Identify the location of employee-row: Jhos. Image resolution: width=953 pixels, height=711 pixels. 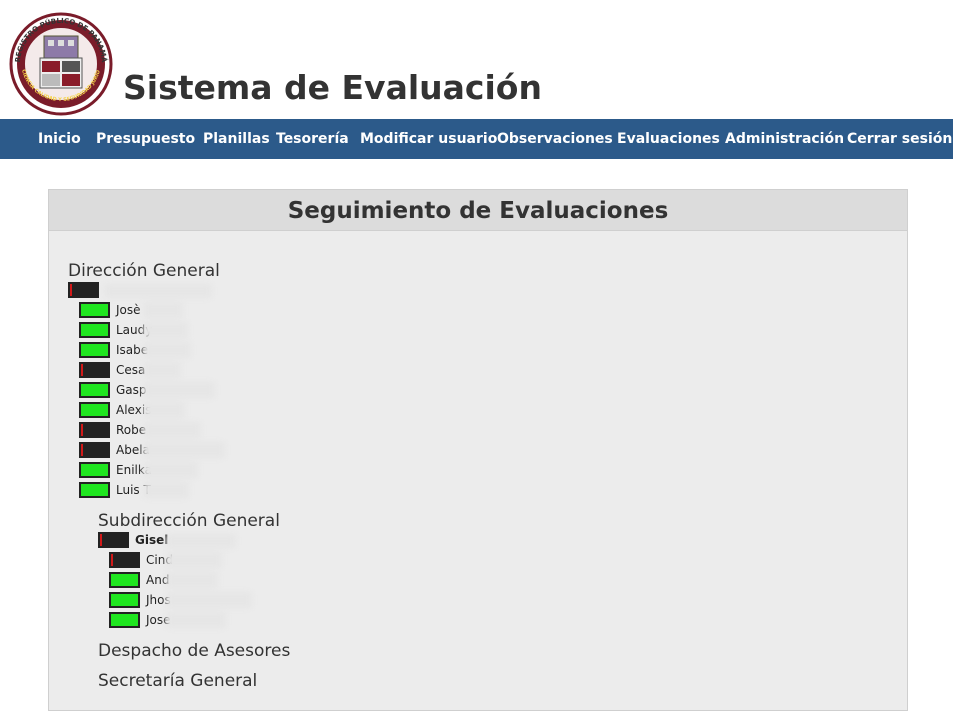
(140, 600).